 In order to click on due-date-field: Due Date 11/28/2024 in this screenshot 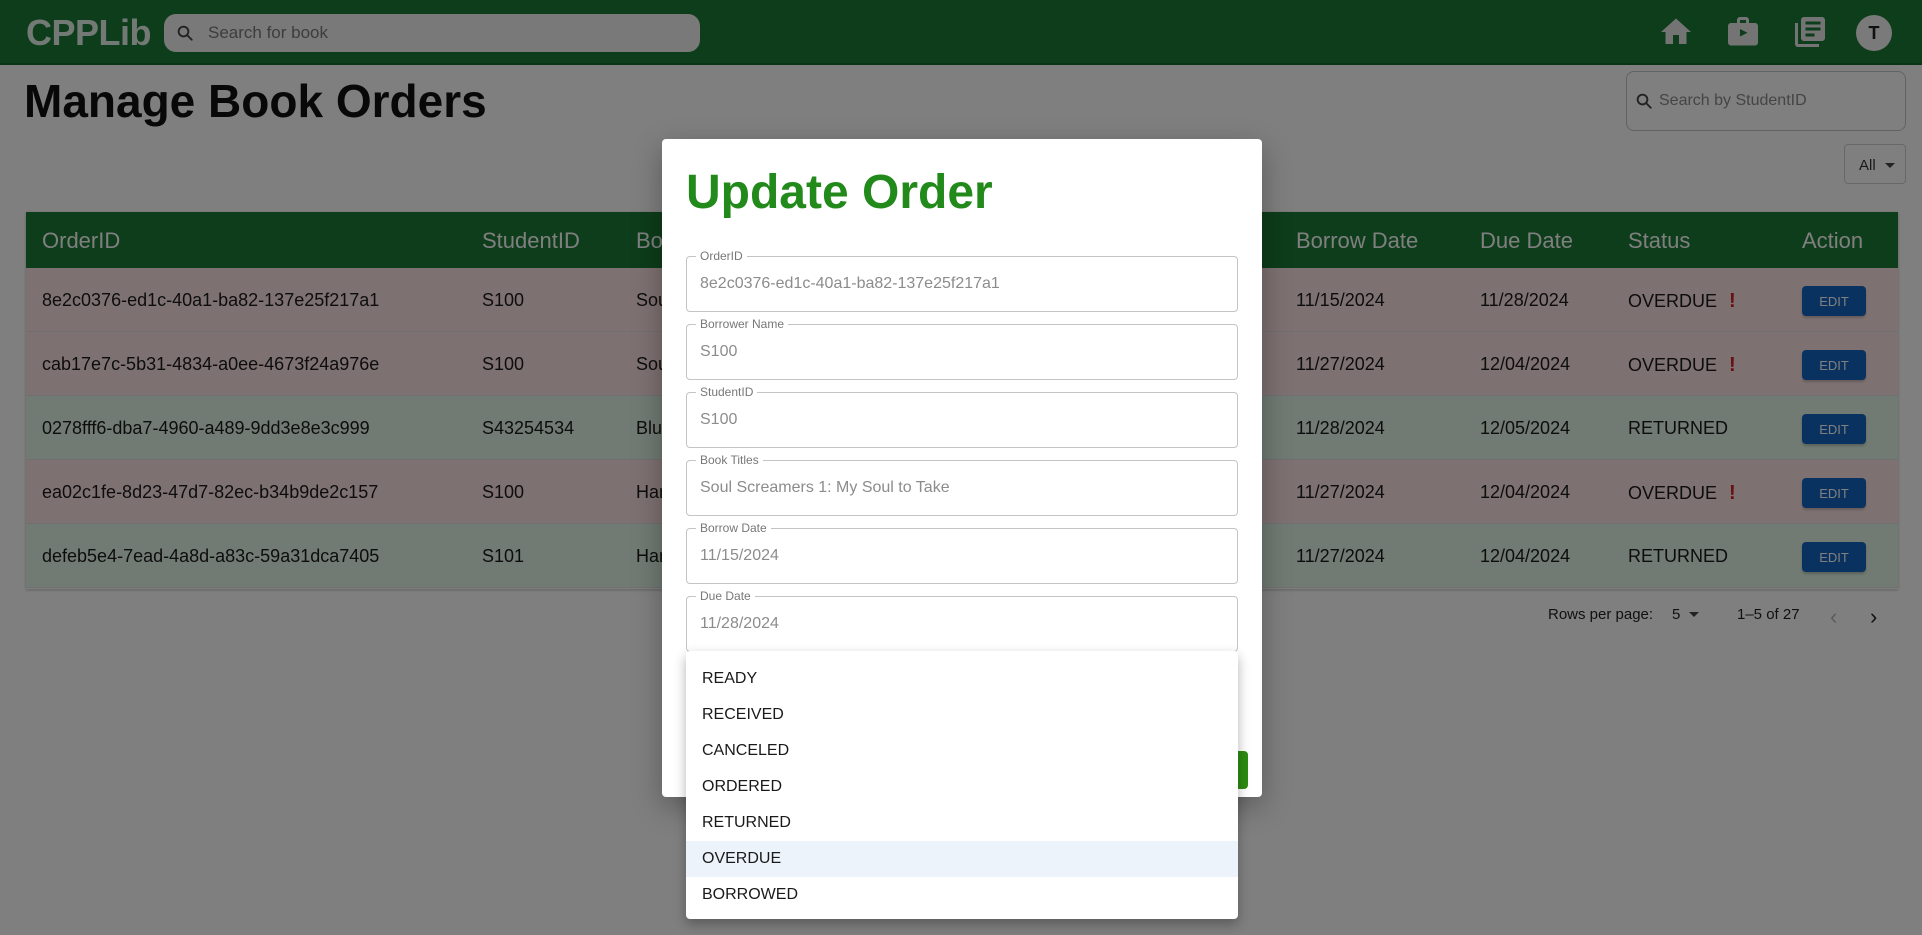, I will do `click(962, 620)`.